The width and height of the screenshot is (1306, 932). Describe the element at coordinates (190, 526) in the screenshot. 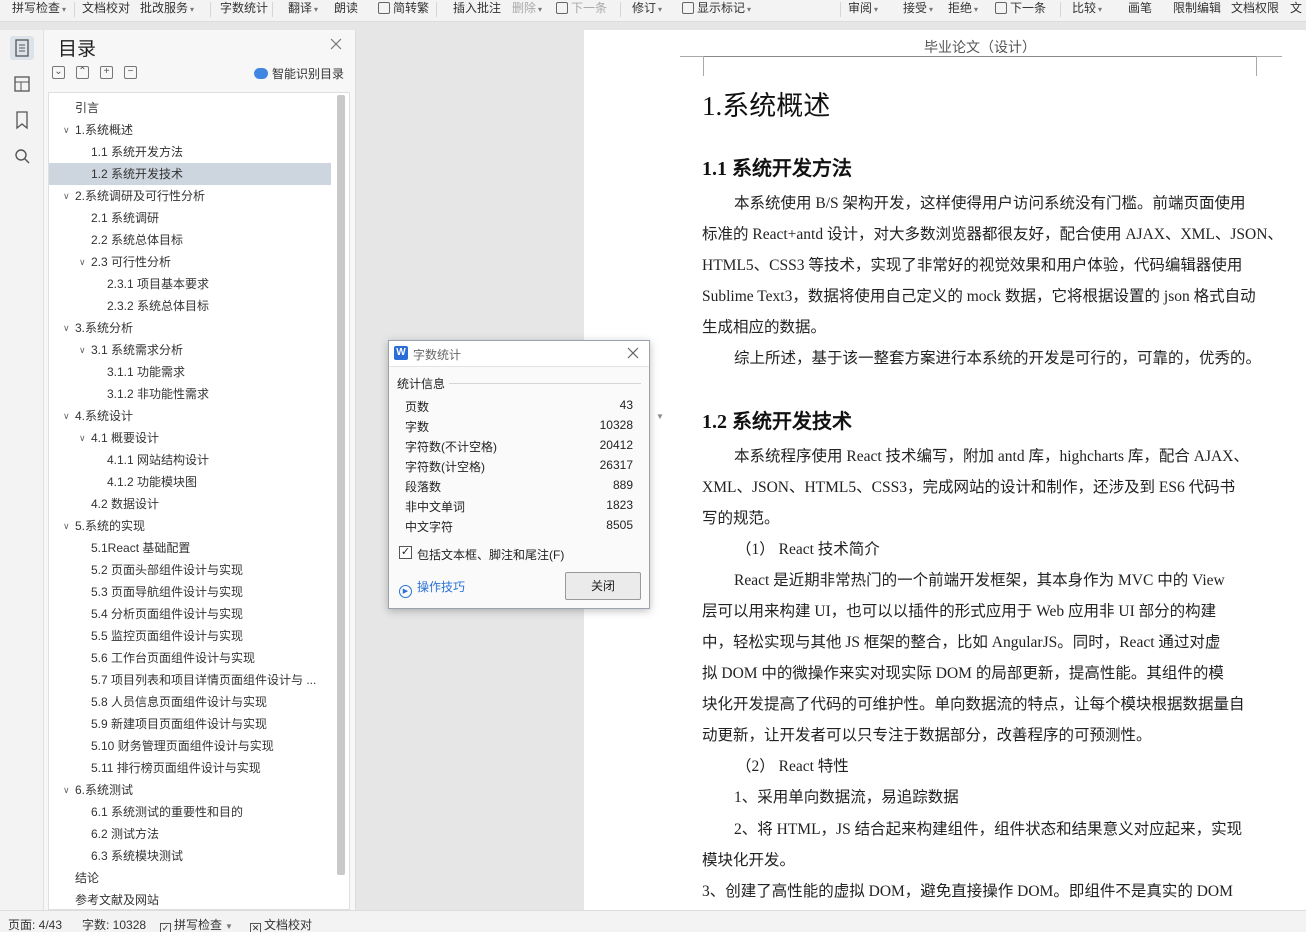

I see `toc-item: ∨ 5.系统的实现` at that location.